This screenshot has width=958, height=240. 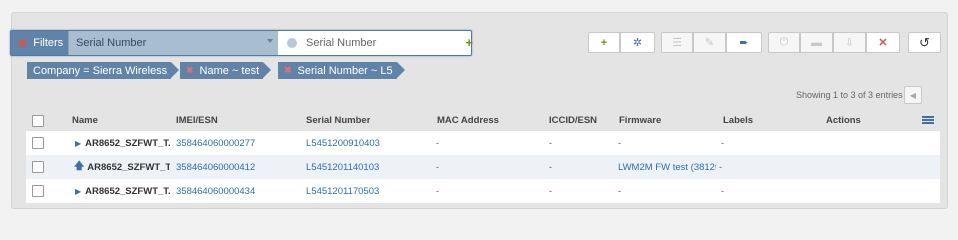 I want to click on serial-link: L5451201170503, so click(x=342, y=191).